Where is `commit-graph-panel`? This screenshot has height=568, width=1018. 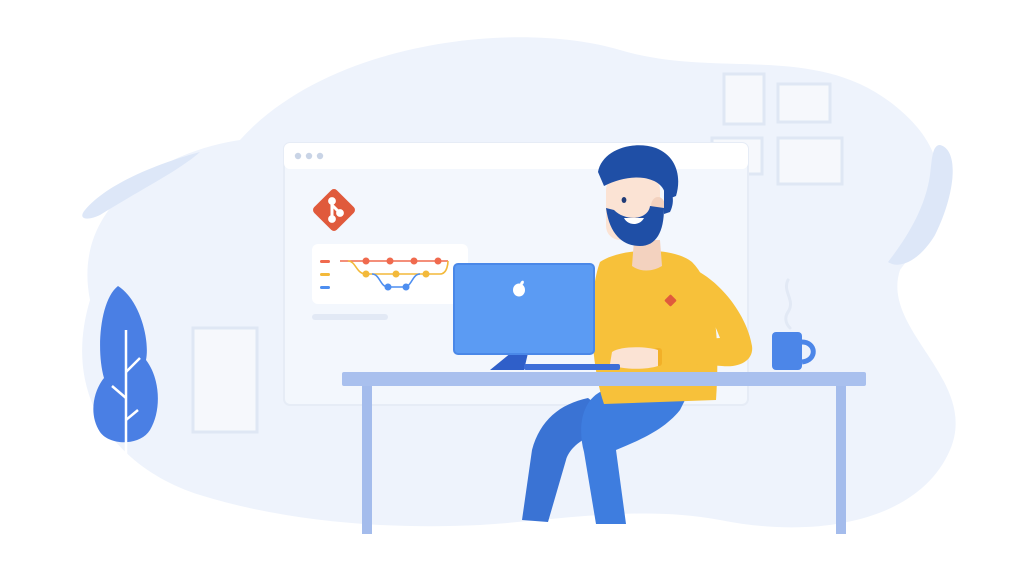 commit-graph-panel is located at coordinates (390, 274).